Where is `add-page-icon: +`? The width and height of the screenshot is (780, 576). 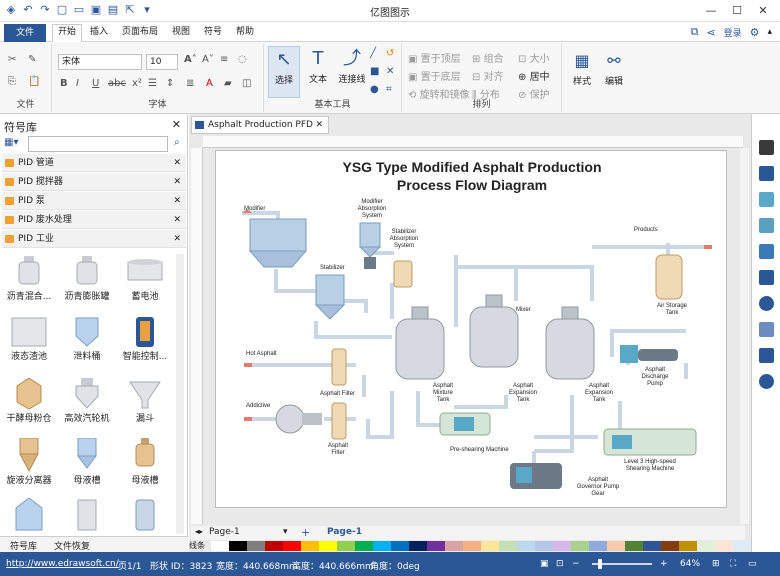
add-page-icon: + is located at coordinates (305, 532).